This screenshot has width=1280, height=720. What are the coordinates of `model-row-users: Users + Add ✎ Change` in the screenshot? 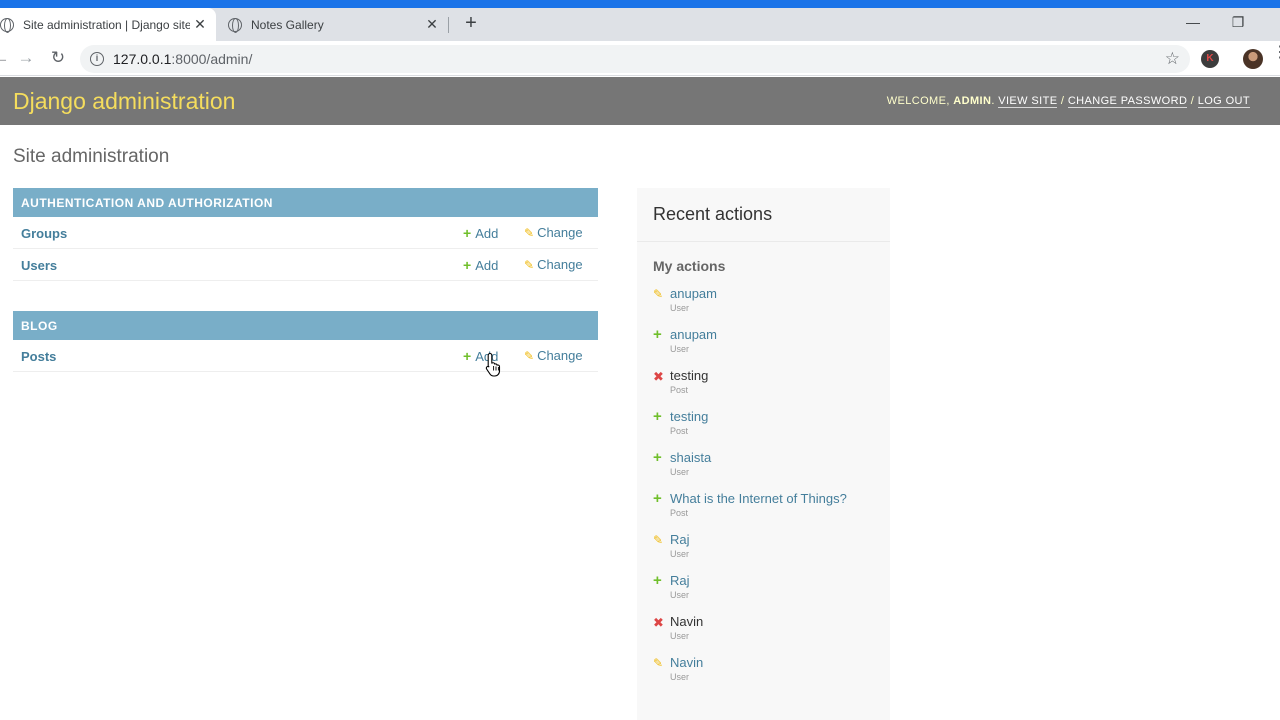 It's located at (305, 265).